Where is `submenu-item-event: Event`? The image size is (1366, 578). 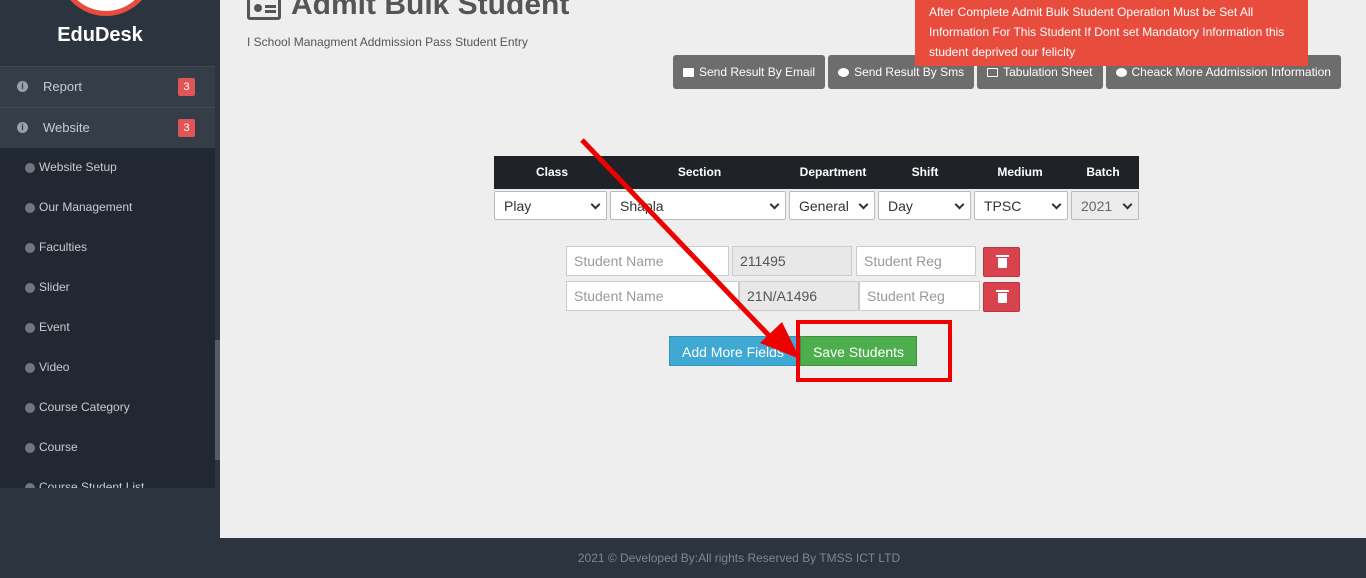
submenu-item-event: Event is located at coordinates (107, 328).